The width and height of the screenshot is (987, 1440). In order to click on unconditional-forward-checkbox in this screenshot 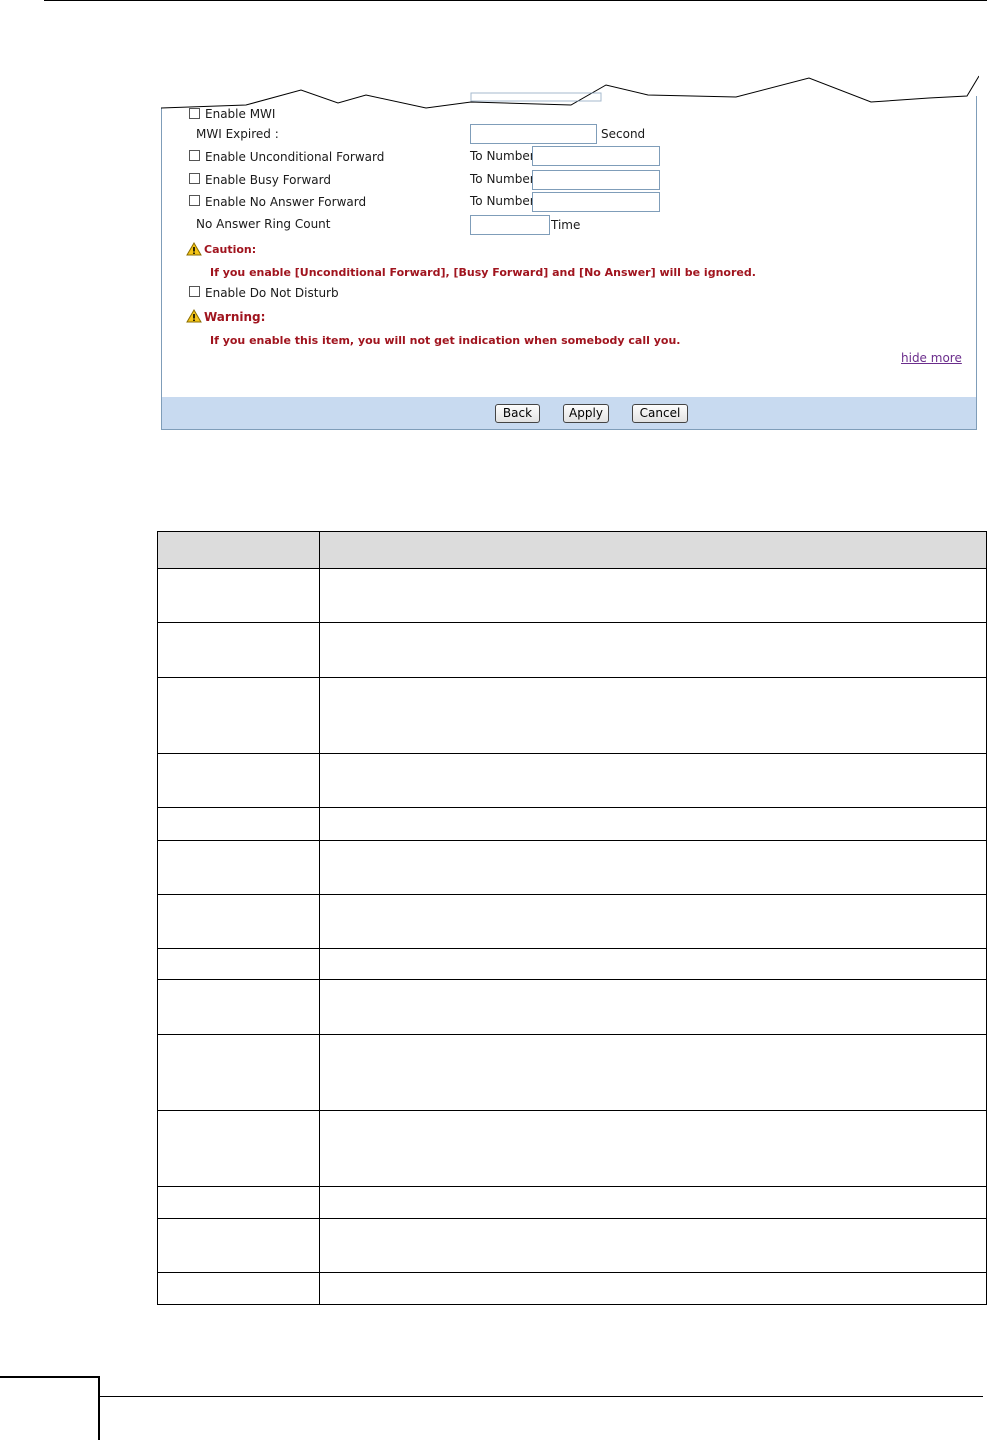, I will do `click(194, 155)`.